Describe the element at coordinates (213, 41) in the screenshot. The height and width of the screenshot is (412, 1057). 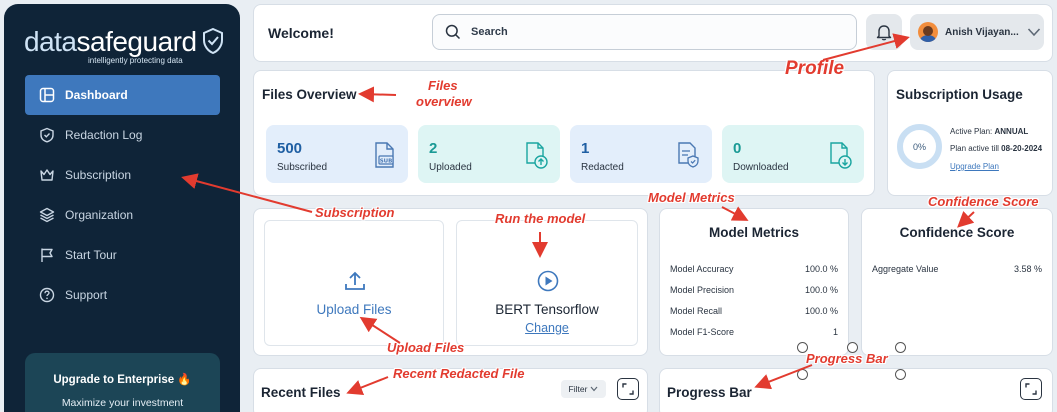
I see `shield-check-icon` at that location.